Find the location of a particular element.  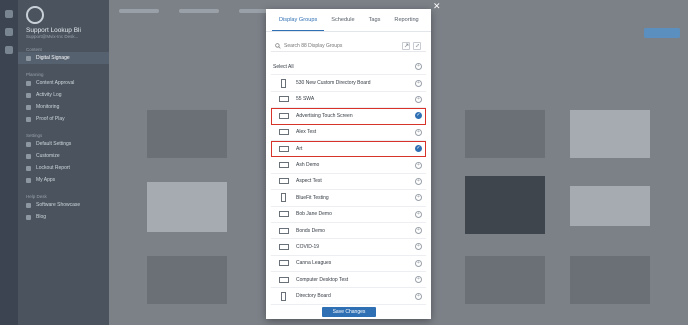

search-bar is located at coordinates (348, 46).